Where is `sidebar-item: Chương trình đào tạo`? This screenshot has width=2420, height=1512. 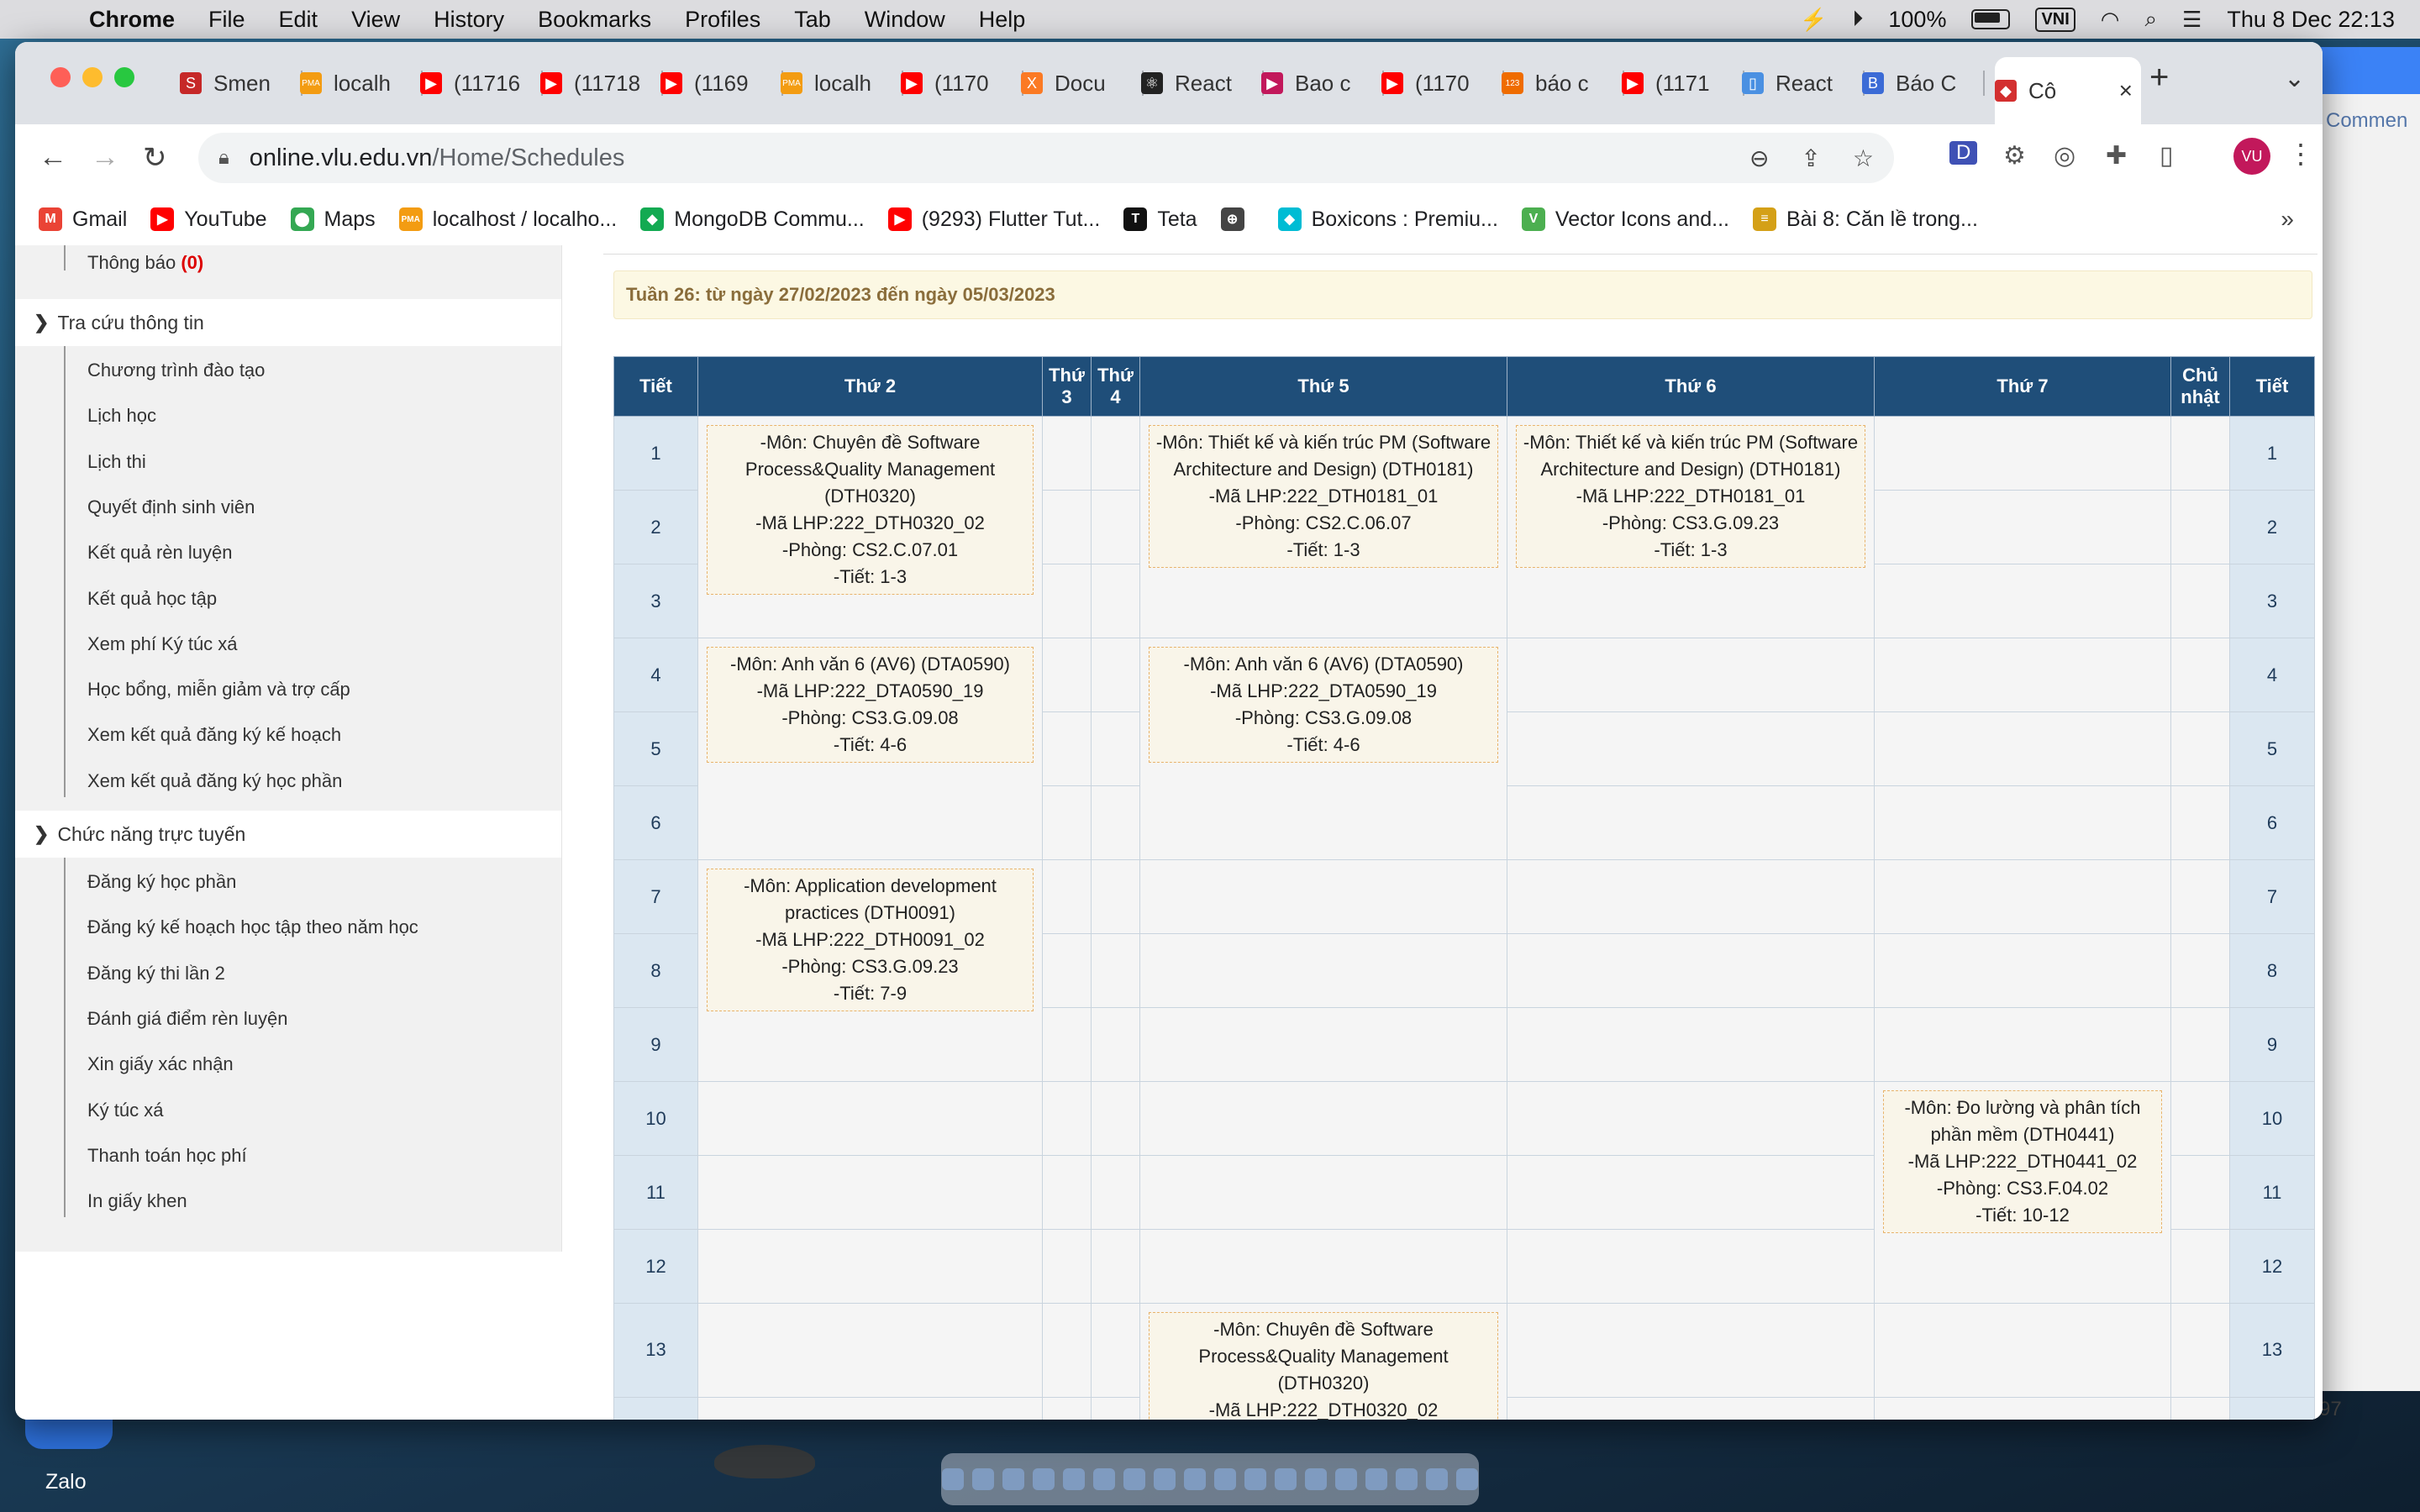
sidebar-item: Chương trình đào tạo is located at coordinates (176, 370).